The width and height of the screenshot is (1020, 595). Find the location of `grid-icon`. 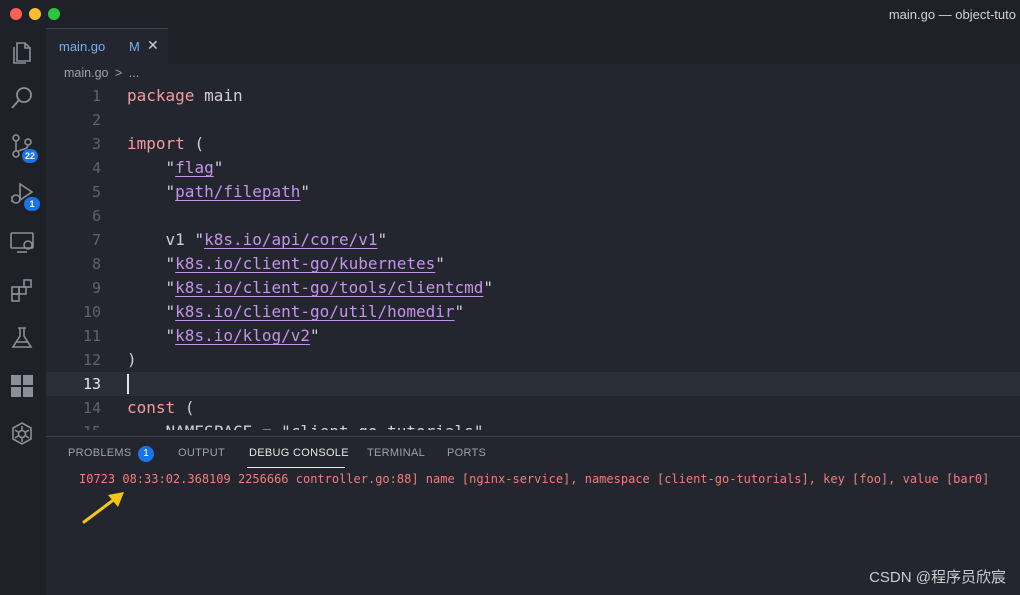

grid-icon is located at coordinates (23, 387).